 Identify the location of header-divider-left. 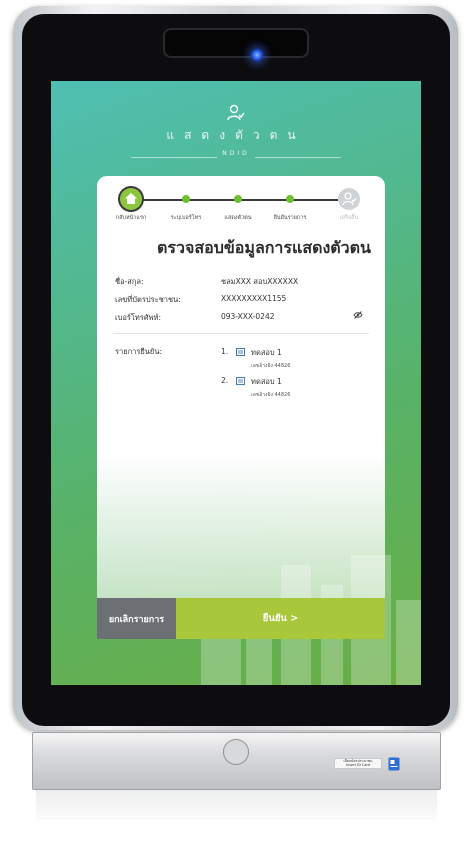
(174, 157).